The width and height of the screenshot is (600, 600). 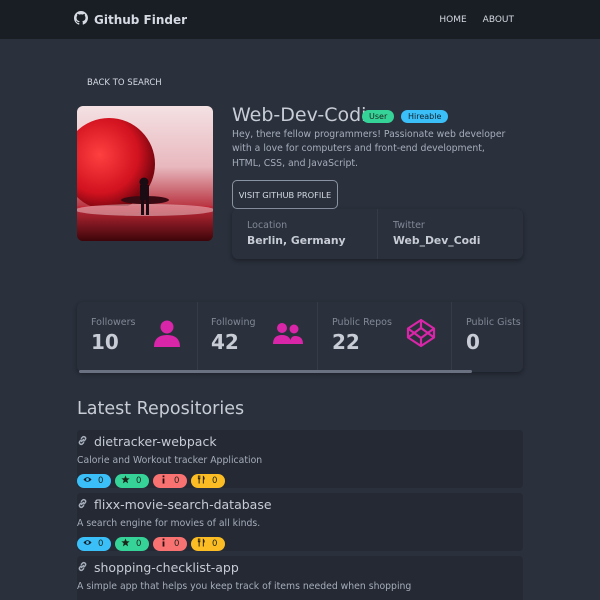 I want to click on stats-scrollbar, so click(x=275, y=371).